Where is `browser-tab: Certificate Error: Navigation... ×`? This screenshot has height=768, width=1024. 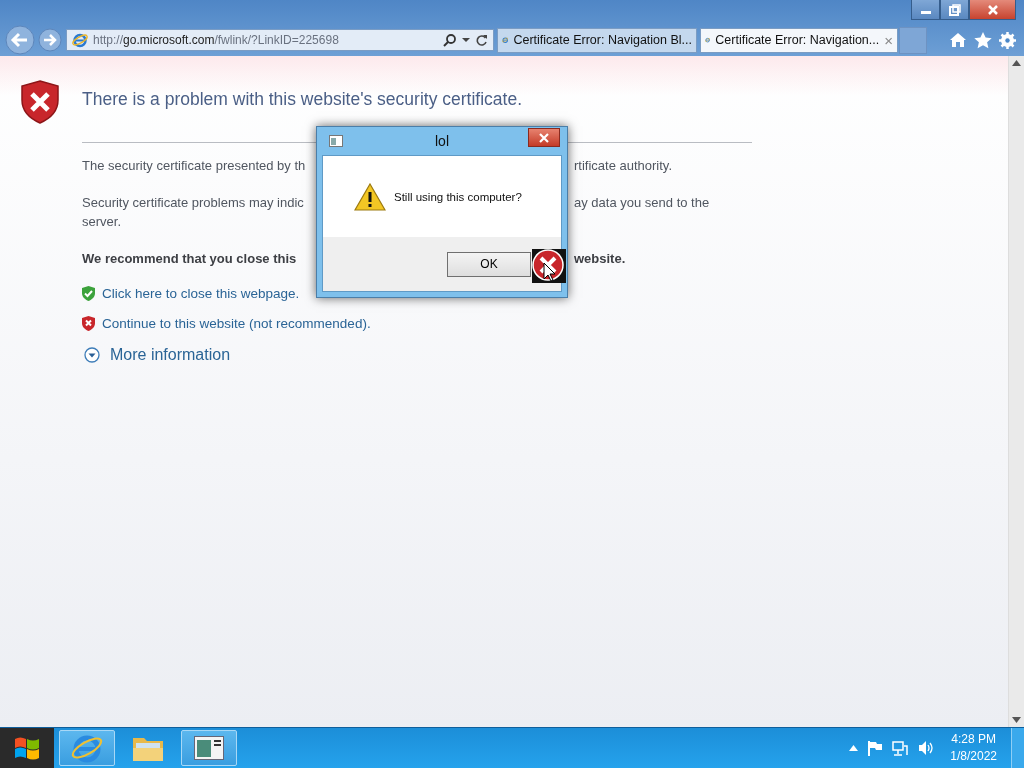 browser-tab: Certificate Error: Navigation... × is located at coordinates (799, 40).